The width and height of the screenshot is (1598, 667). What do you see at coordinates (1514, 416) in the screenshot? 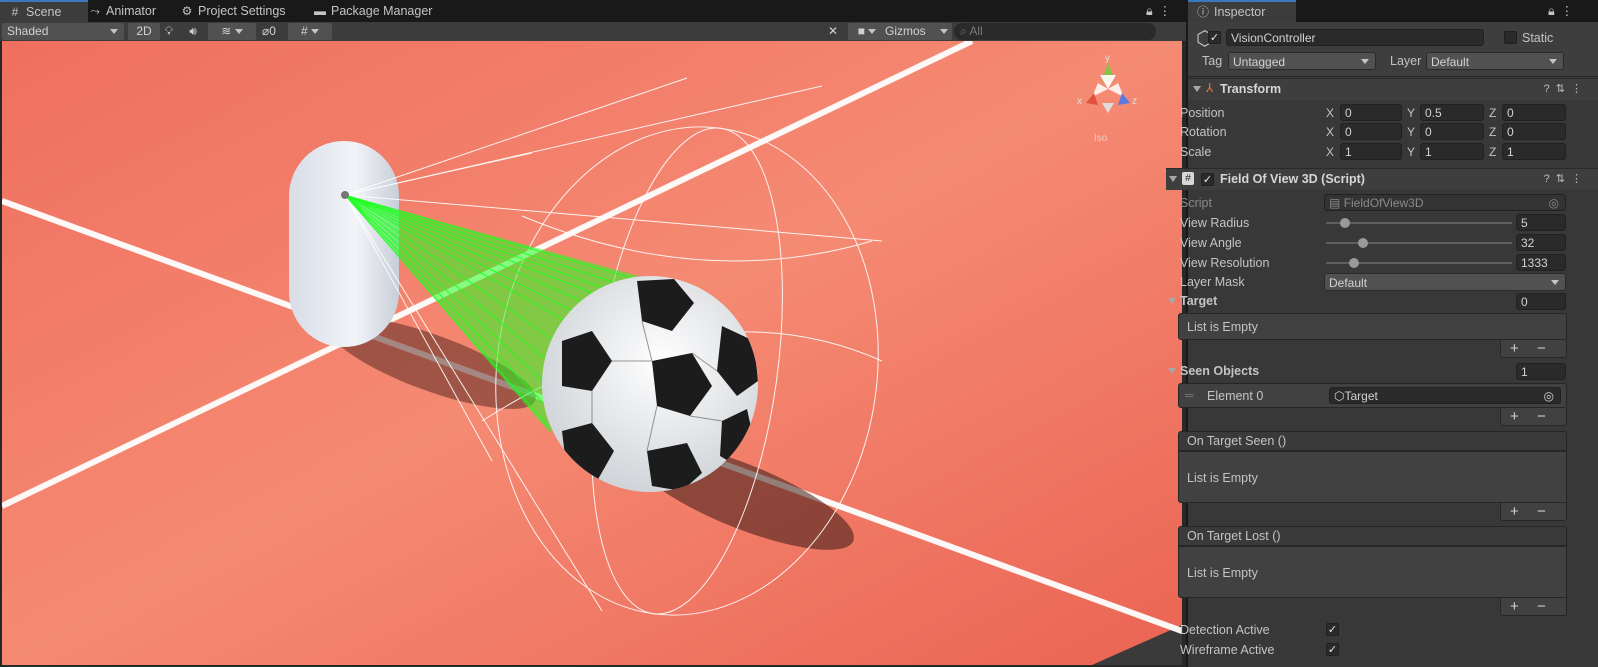
I see `seen-objects-add-button: +` at bounding box center [1514, 416].